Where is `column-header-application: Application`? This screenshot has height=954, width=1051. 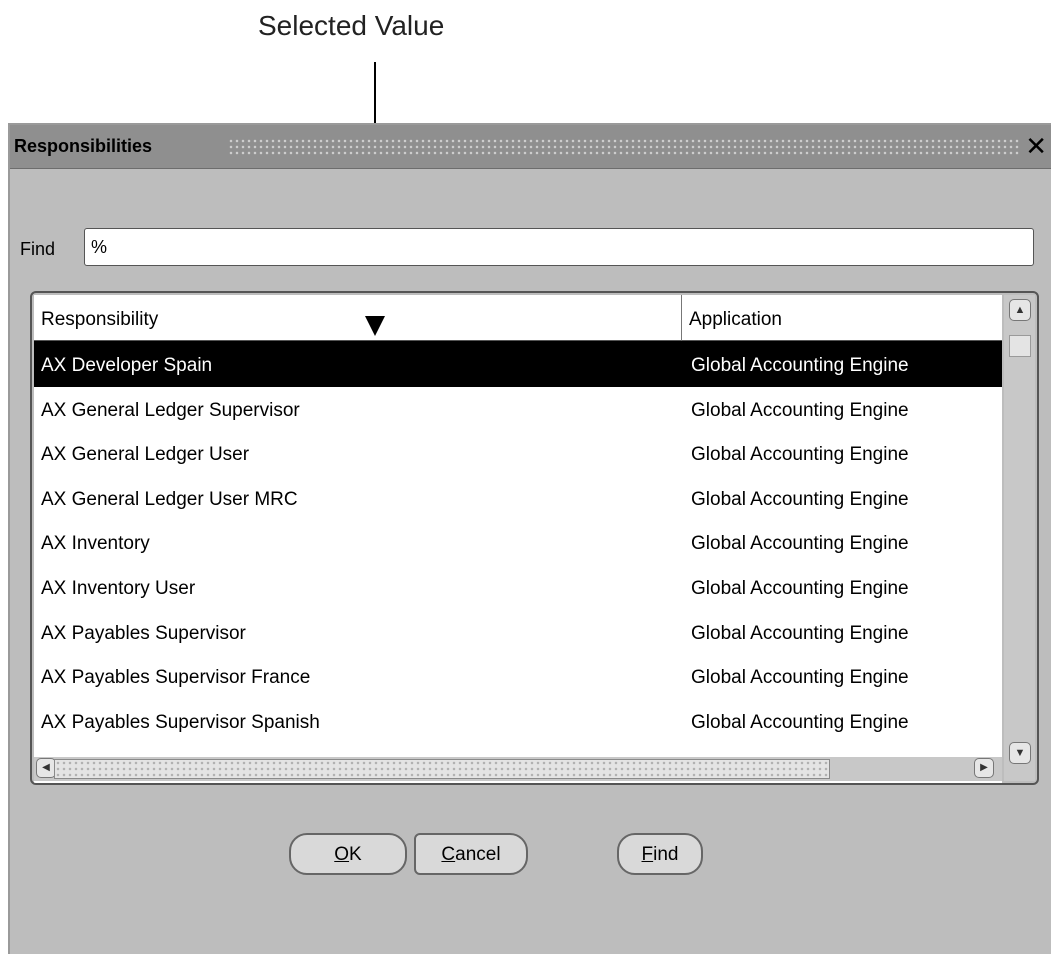 column-header-application: Application is located at coordinates (842, 318).